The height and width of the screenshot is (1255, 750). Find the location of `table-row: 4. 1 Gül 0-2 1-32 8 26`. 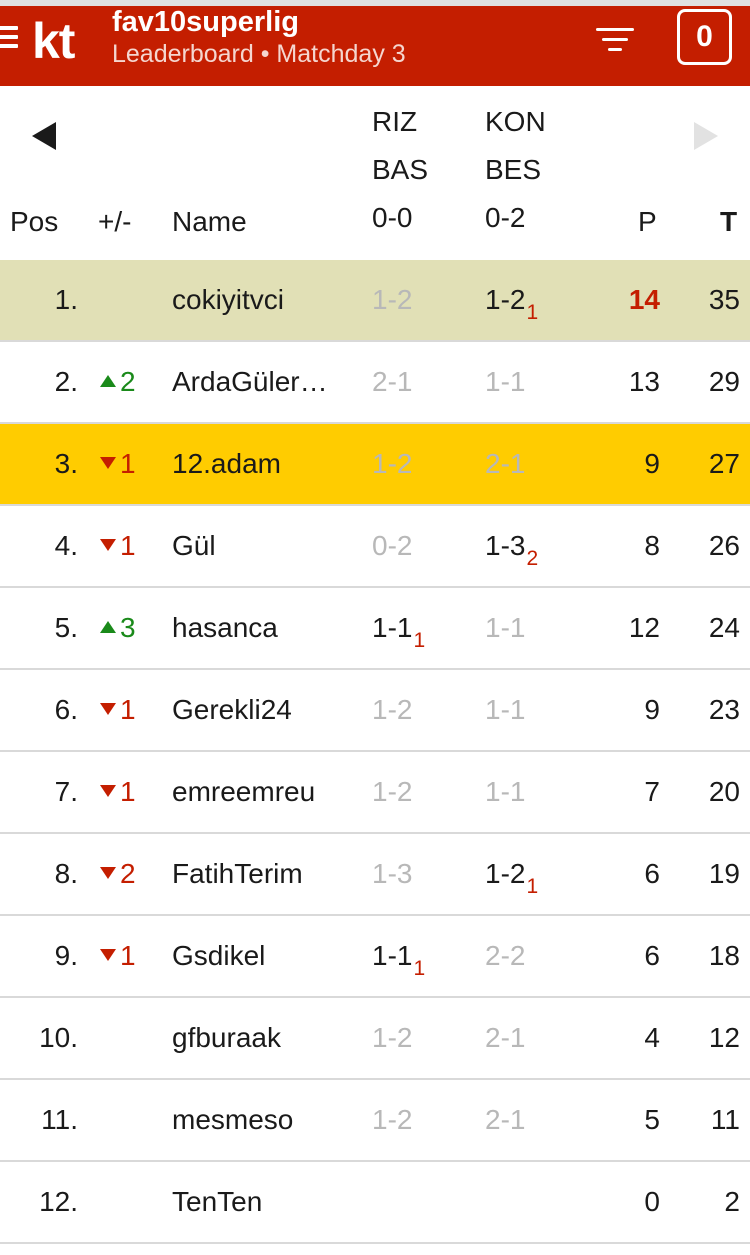

table-row: 4. 1 Gül 0-2 1-32 8 26 is located at coordinates (375, 547).